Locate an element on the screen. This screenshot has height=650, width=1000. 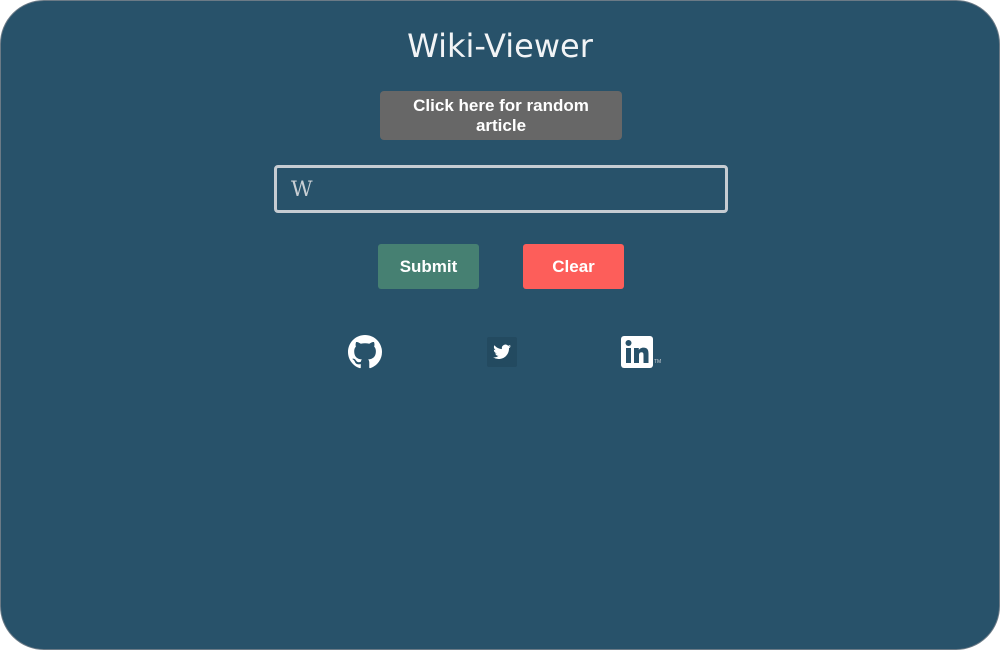
search-input is located at coordinates (523, 190).